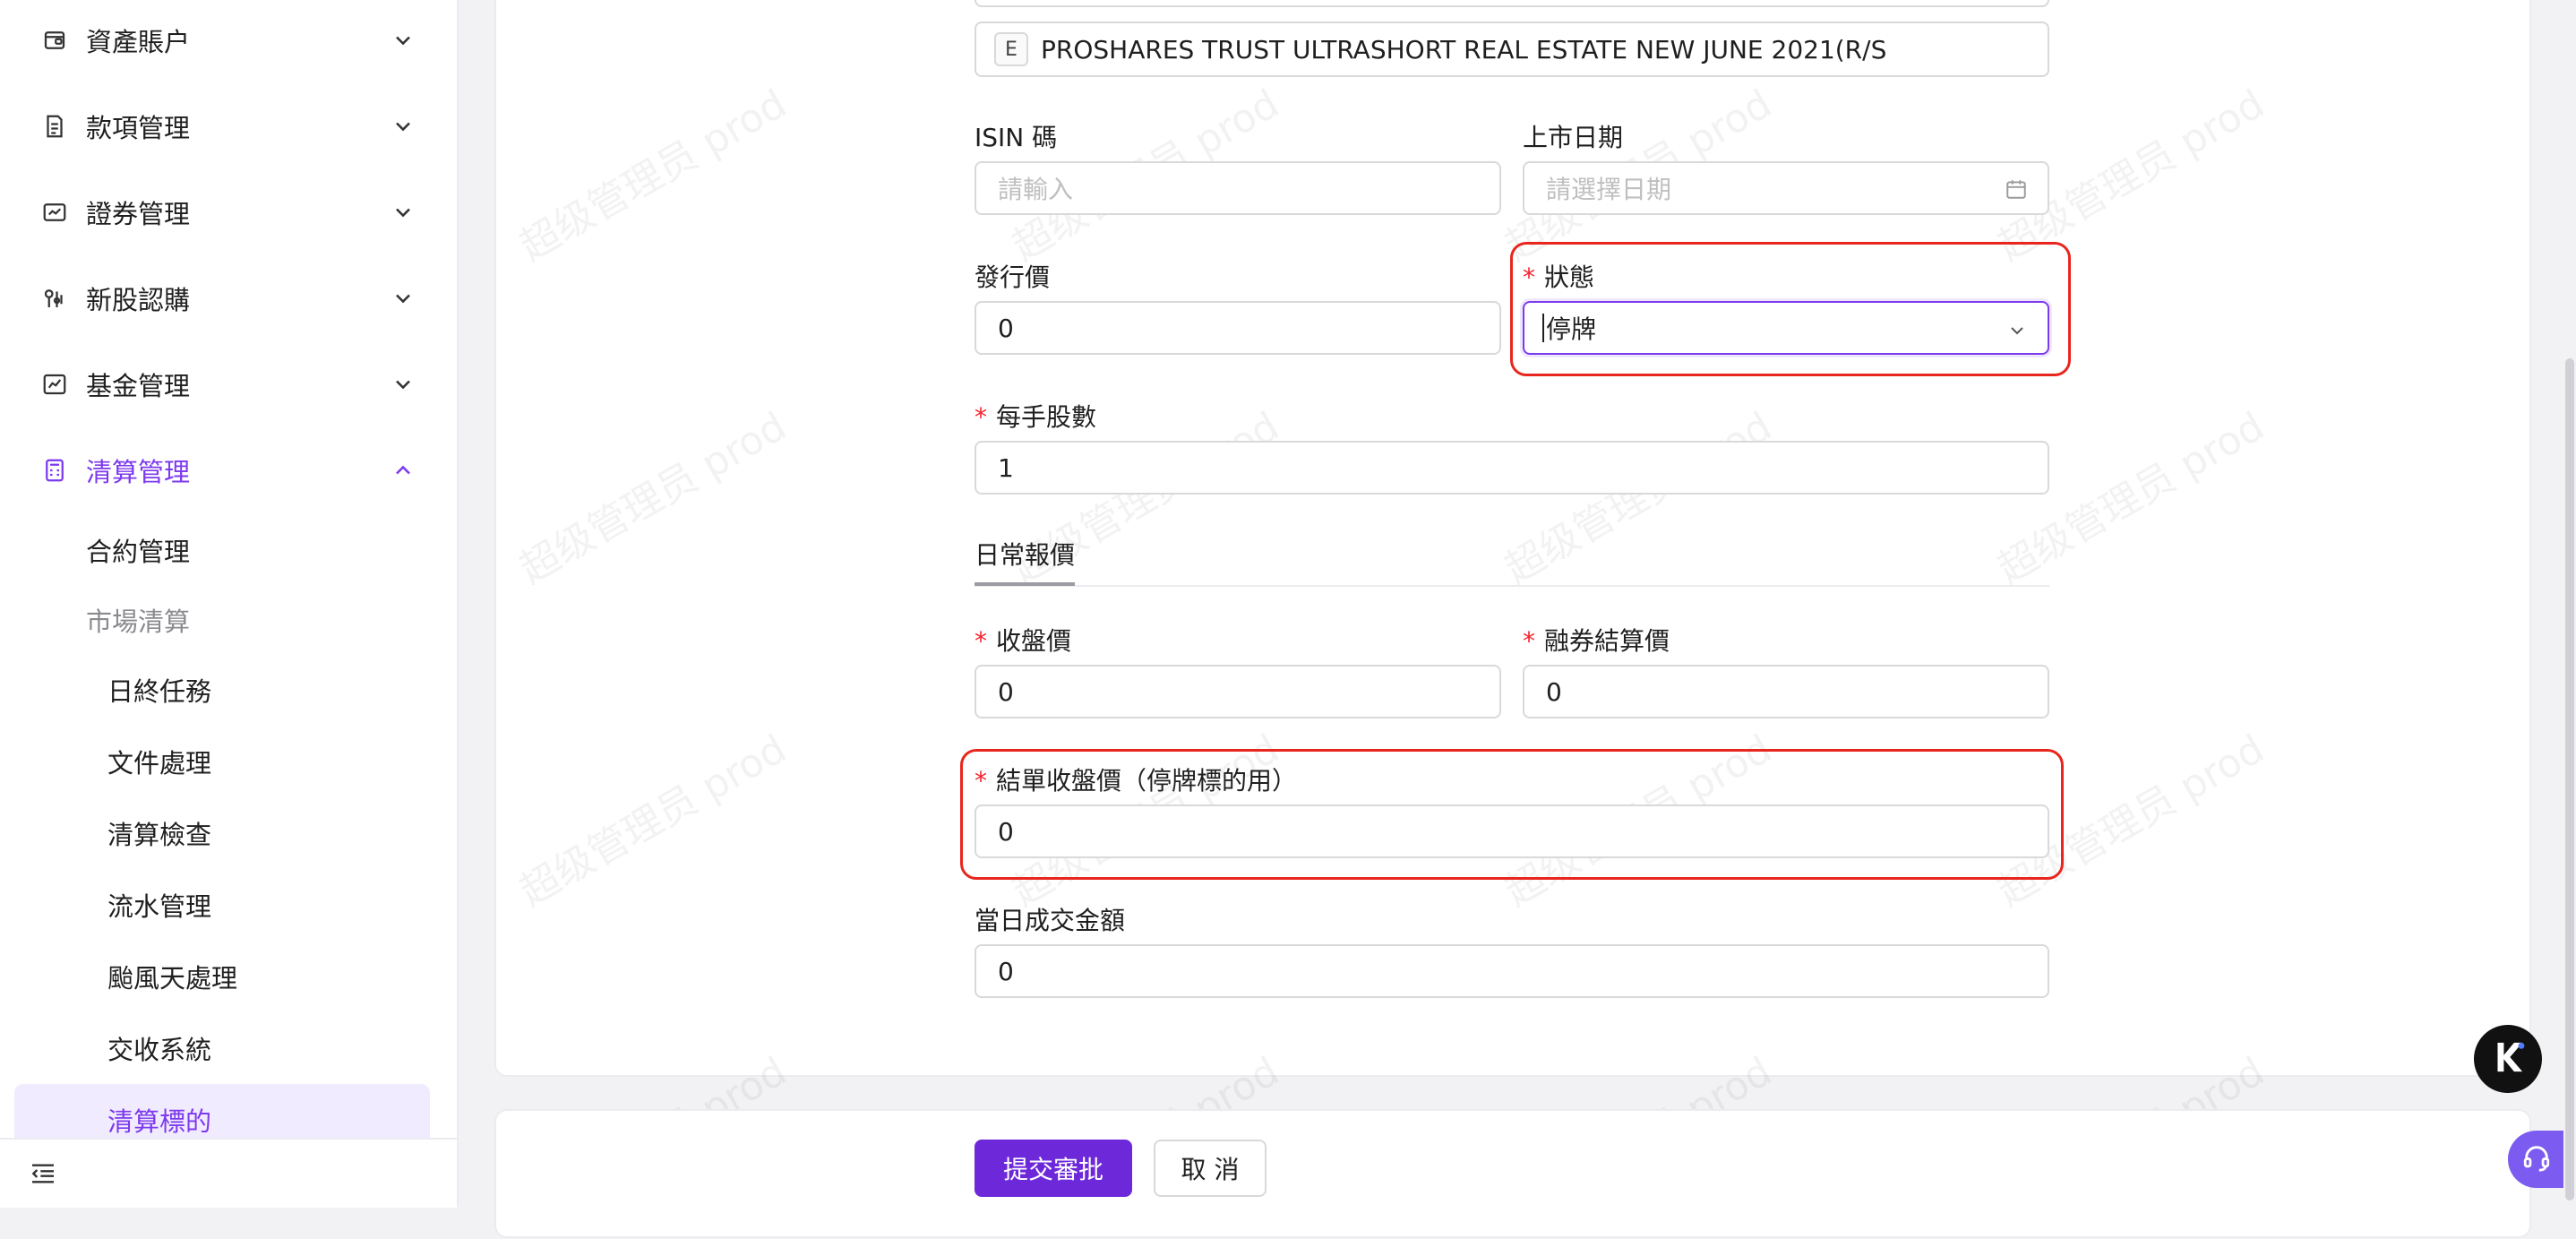 The width and height of the screenshot is (2576, 1239). I want to click on securities-icon, so click(54, 212).